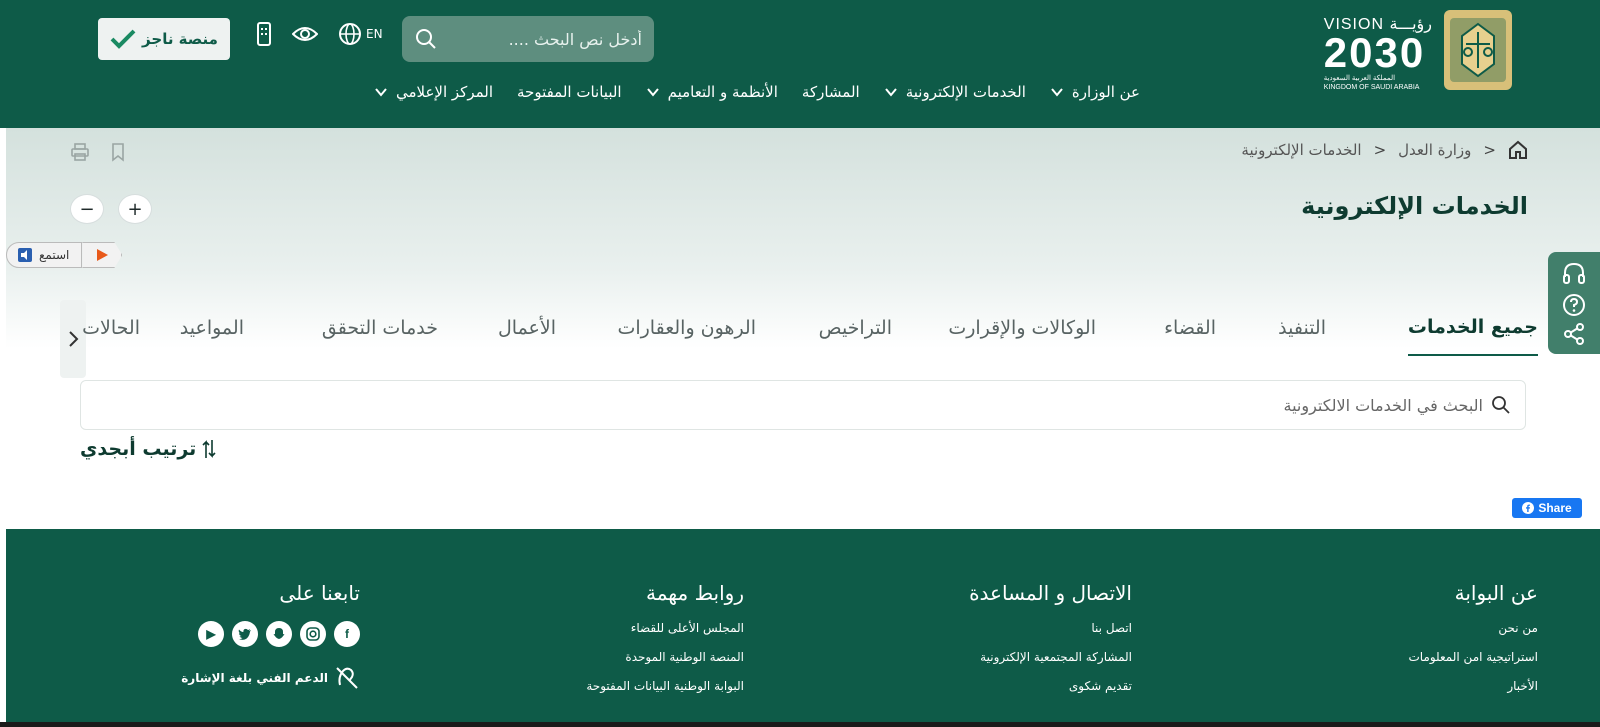 This screenshot has height=727, width=1600. What do you see at coordinates (209, 449) in the screenshot?
I see `sort-arrows-icon` at bounding box center [209, 449].